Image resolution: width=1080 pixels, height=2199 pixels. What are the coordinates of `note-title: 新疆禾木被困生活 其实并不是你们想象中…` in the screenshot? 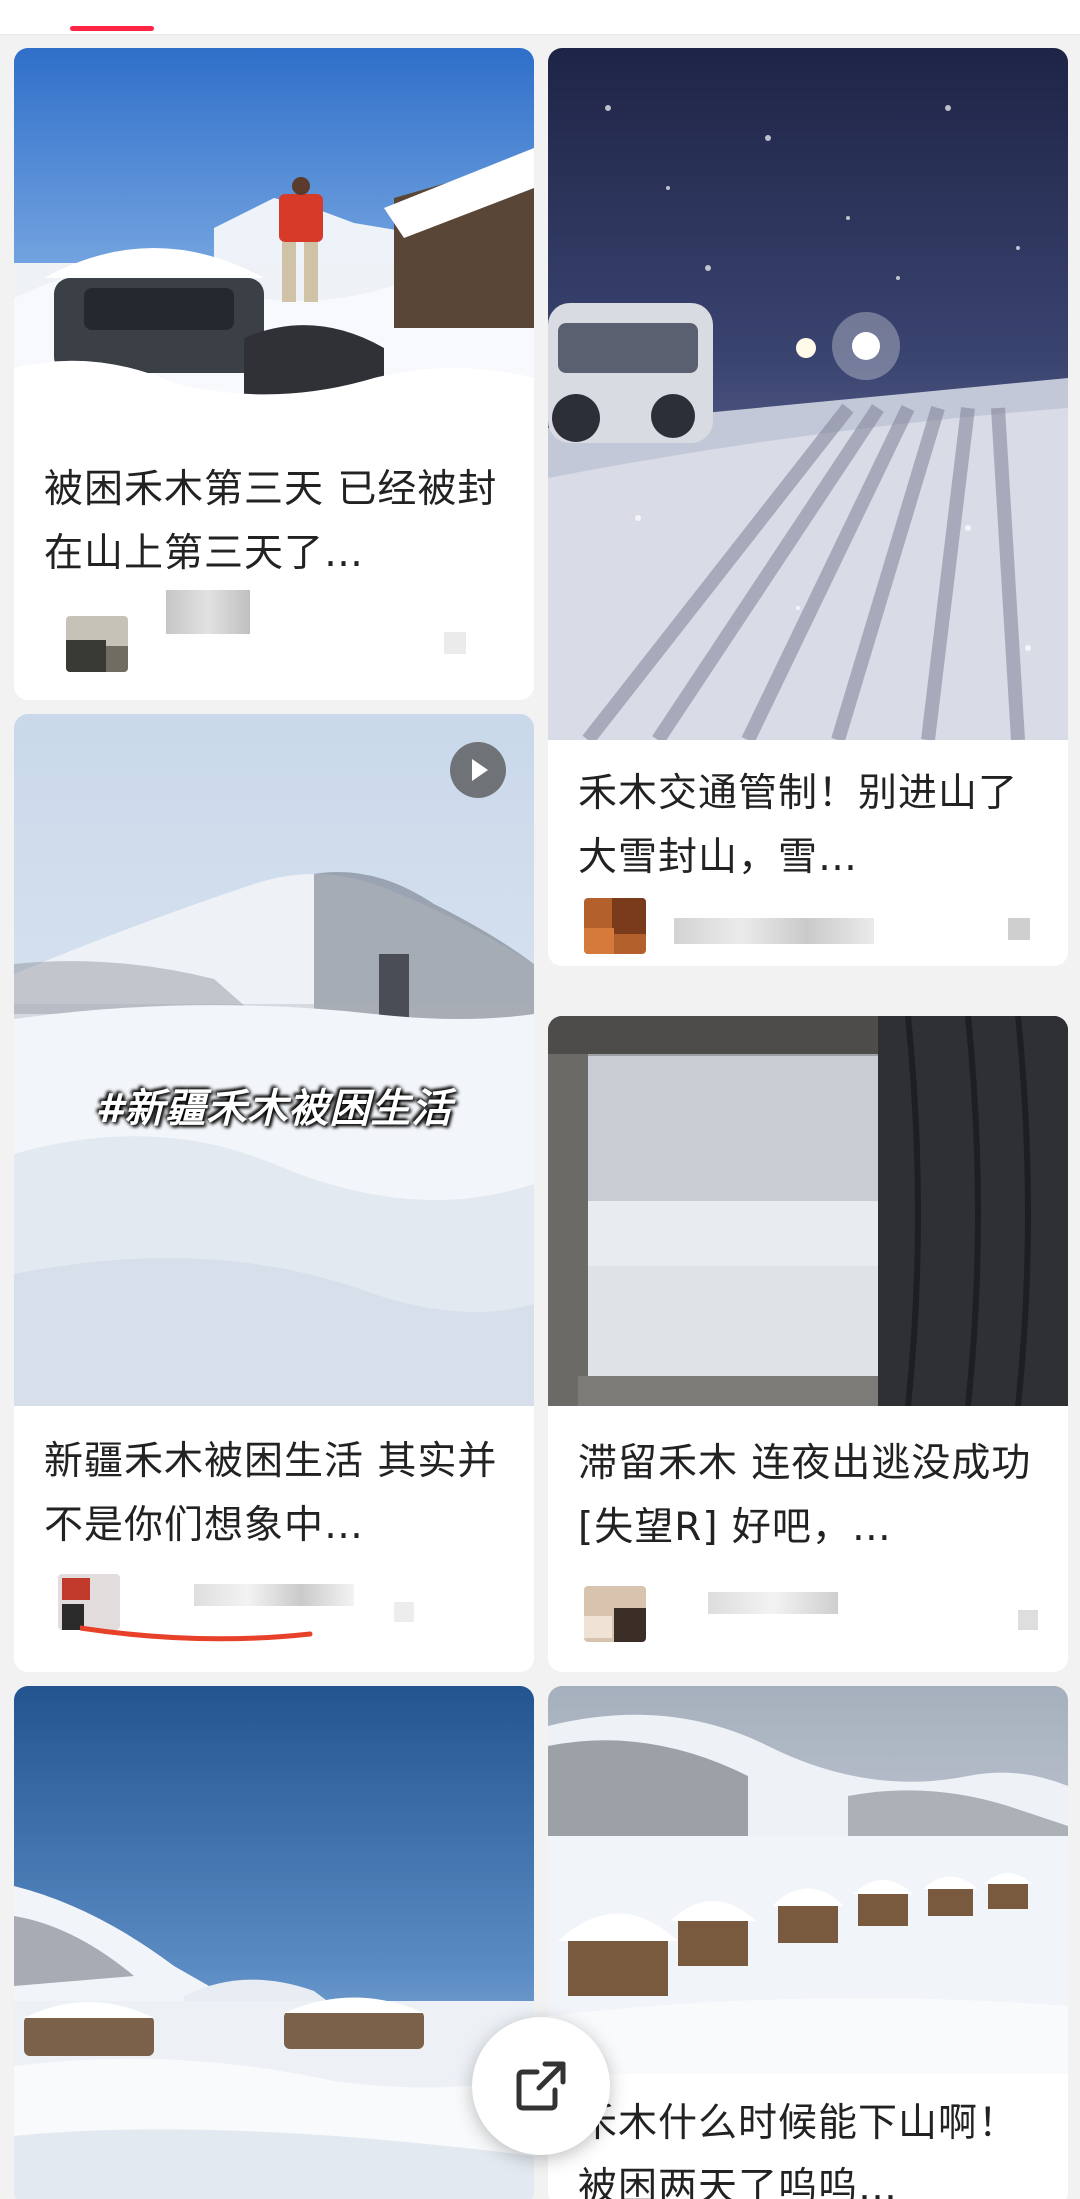 It's located at (271, 1493).